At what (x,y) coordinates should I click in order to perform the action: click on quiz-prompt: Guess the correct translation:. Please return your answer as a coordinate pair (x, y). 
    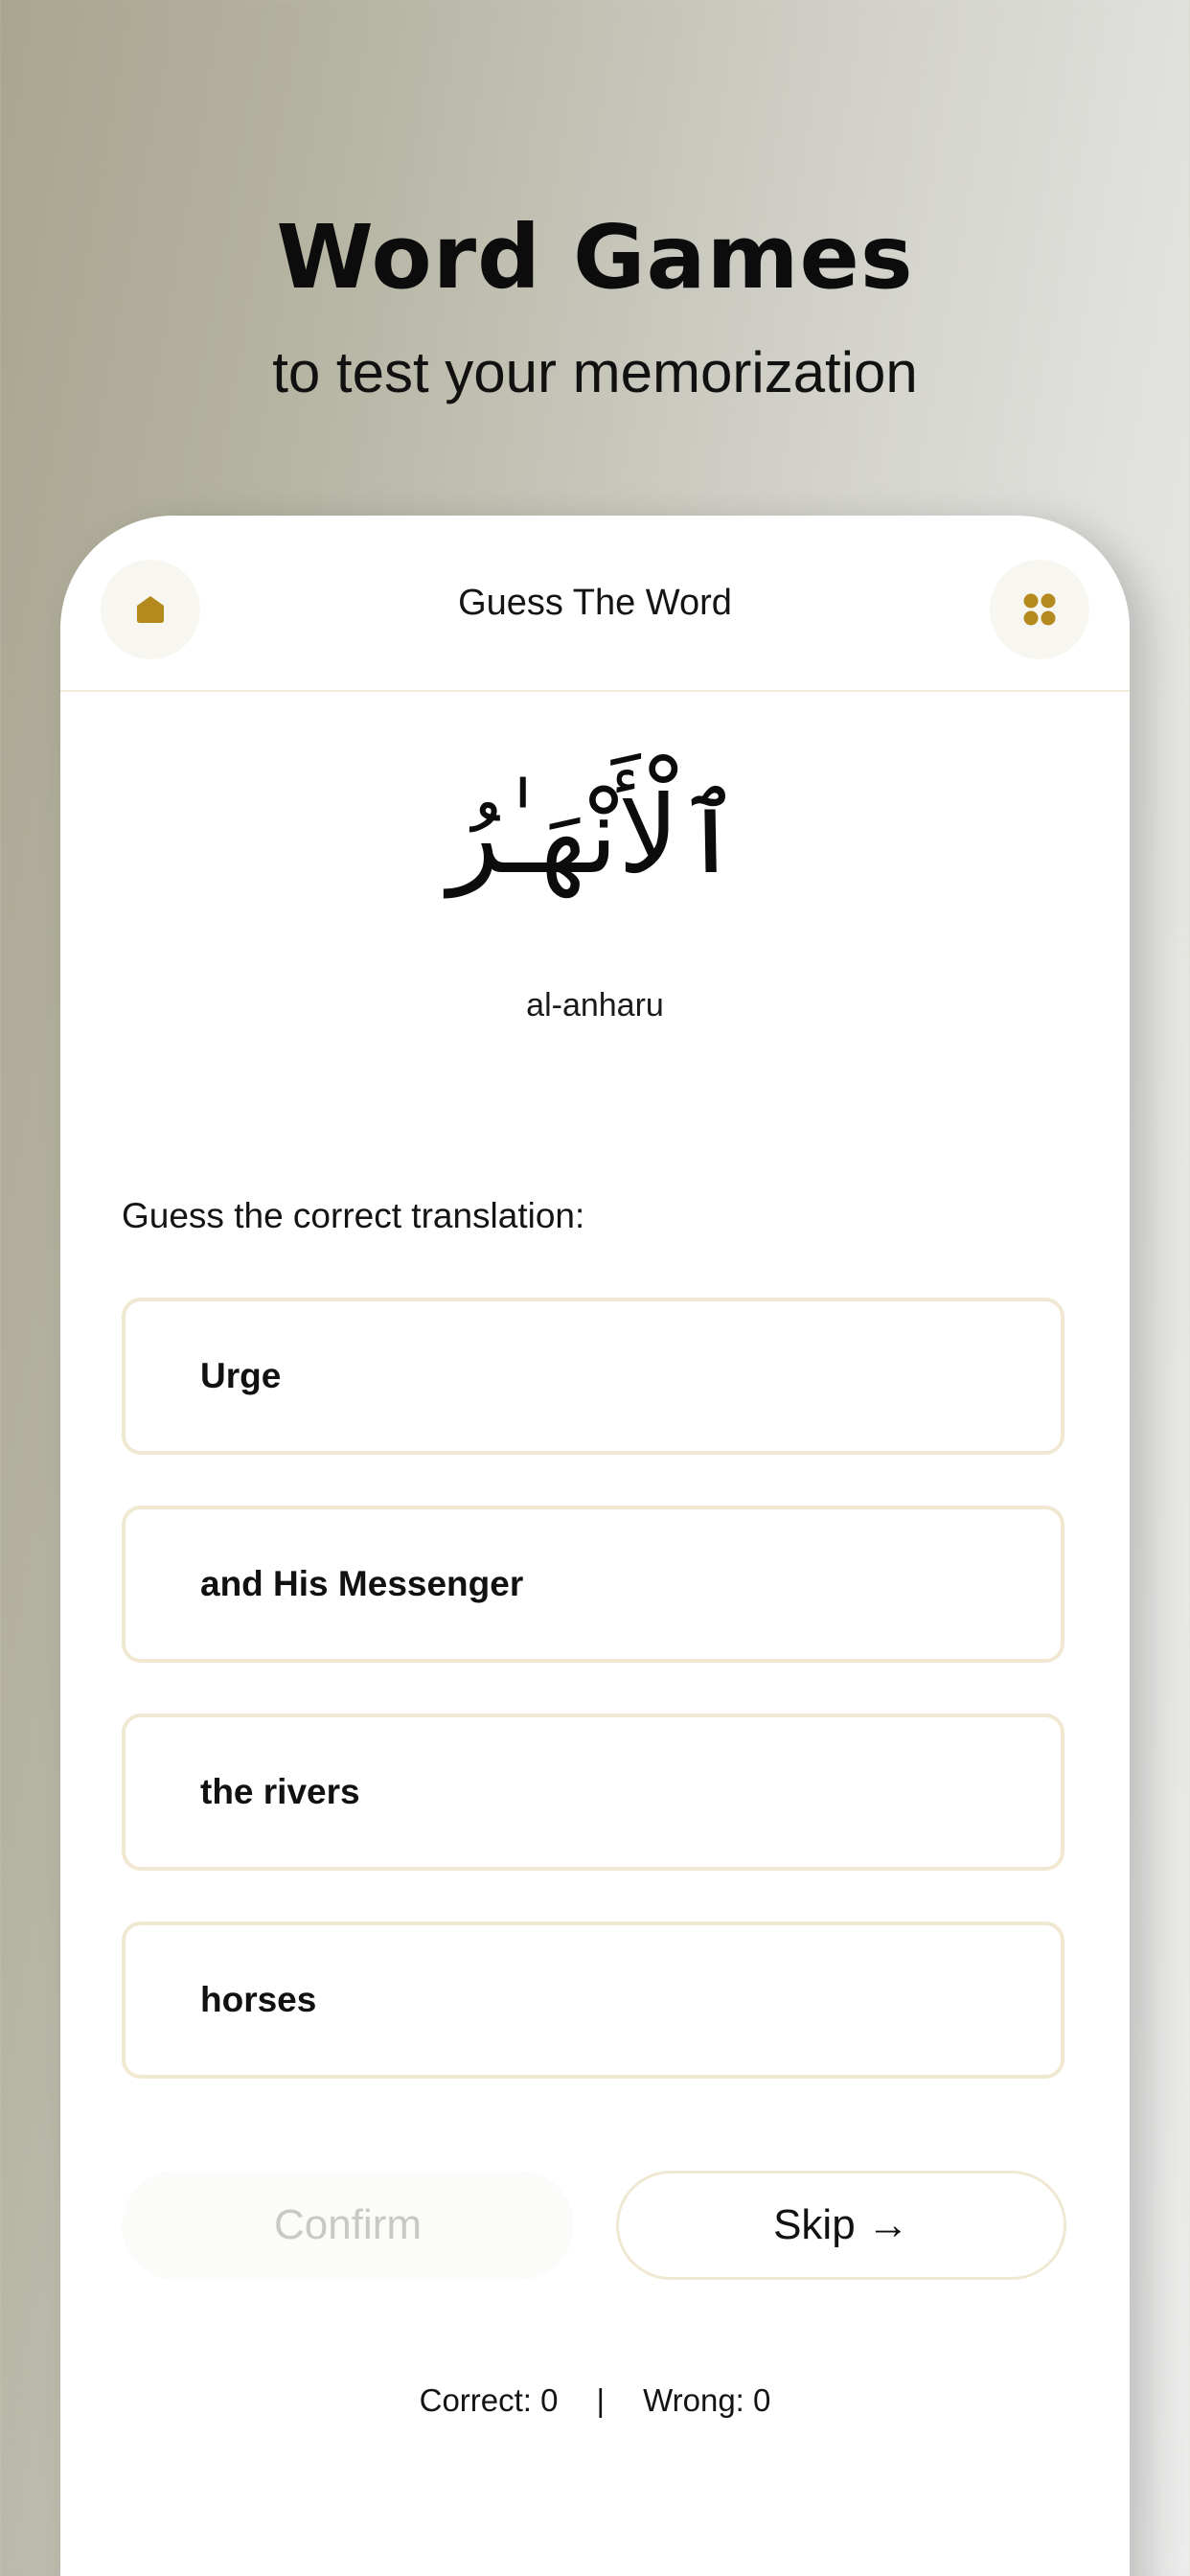
    Looking at the image, I should click on (354, 1215).